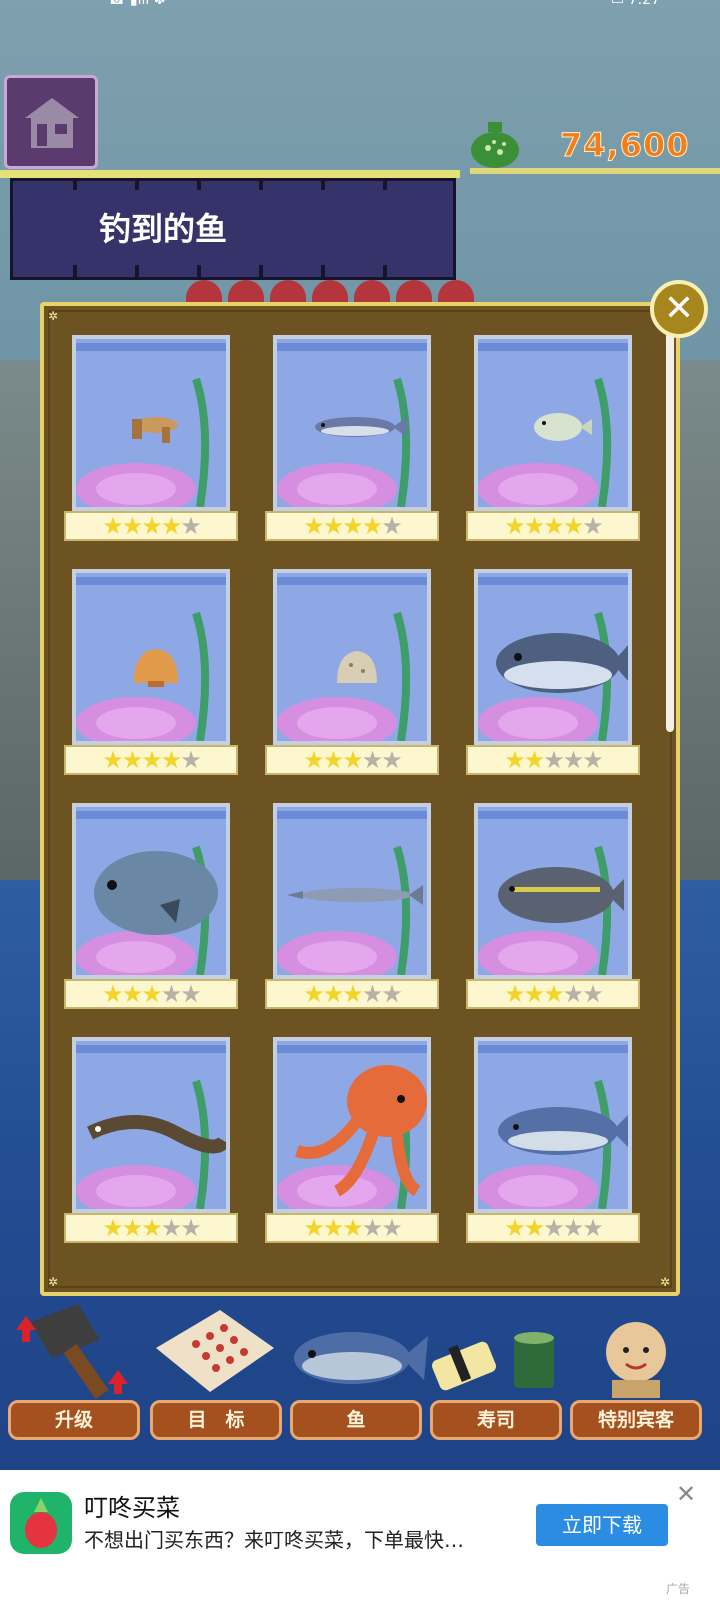 The width and height of the screenshot is (720, 1600). What do you see at coordinates (545, 442) in the screenshot?
I see `pufferfish-icon` at bounding box center [545, 442].